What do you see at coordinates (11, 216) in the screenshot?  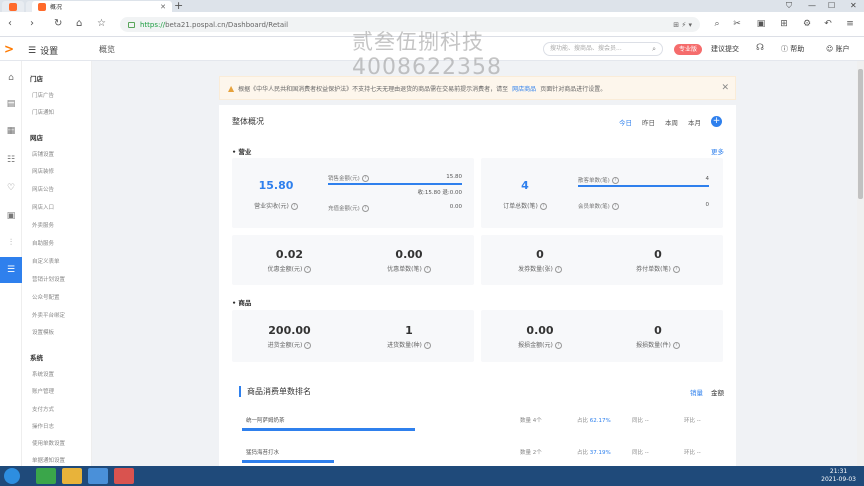 I see `marketing-icon: ▣` at bounding box center [11, 216].